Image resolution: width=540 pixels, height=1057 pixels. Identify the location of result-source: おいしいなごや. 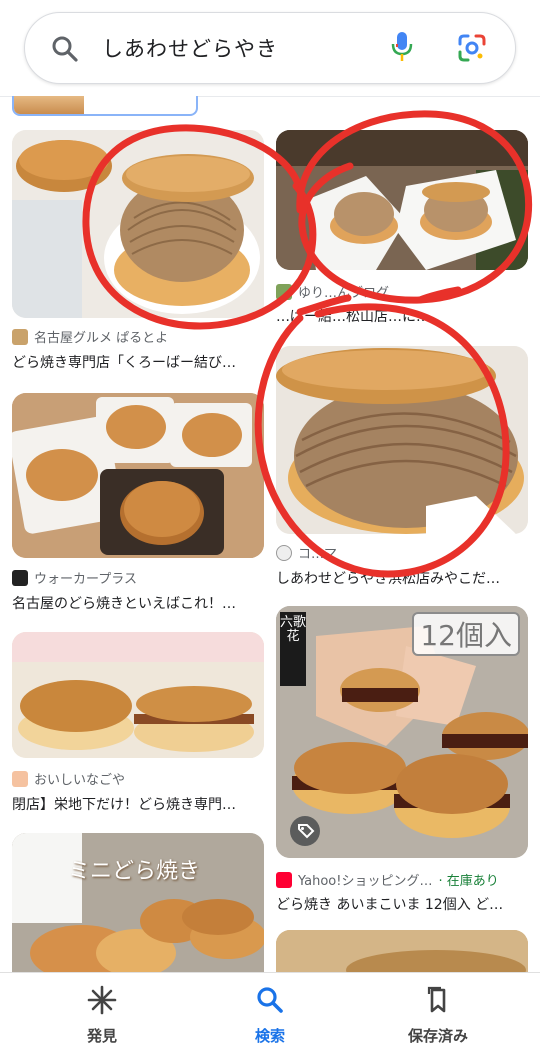
(68, 778).